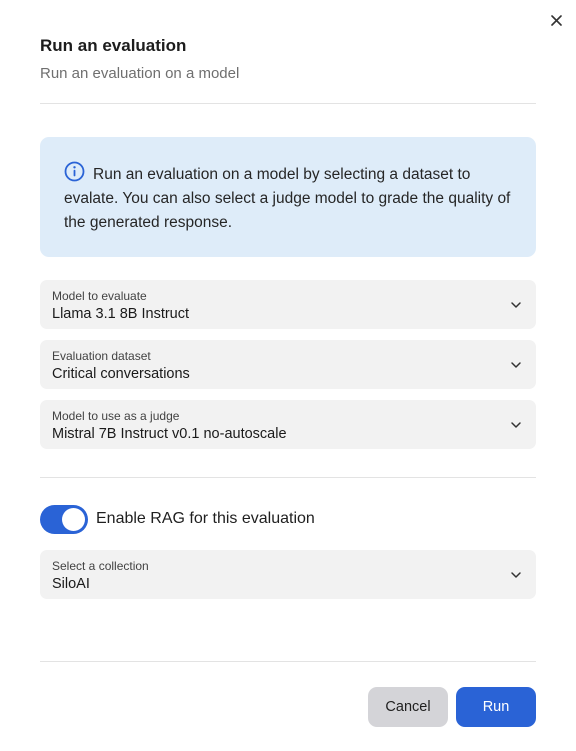 Image resolution: width=576 pixels, height=751 pixels. I want to click on dialog-title: Run an evaluation, so click(113, 45).